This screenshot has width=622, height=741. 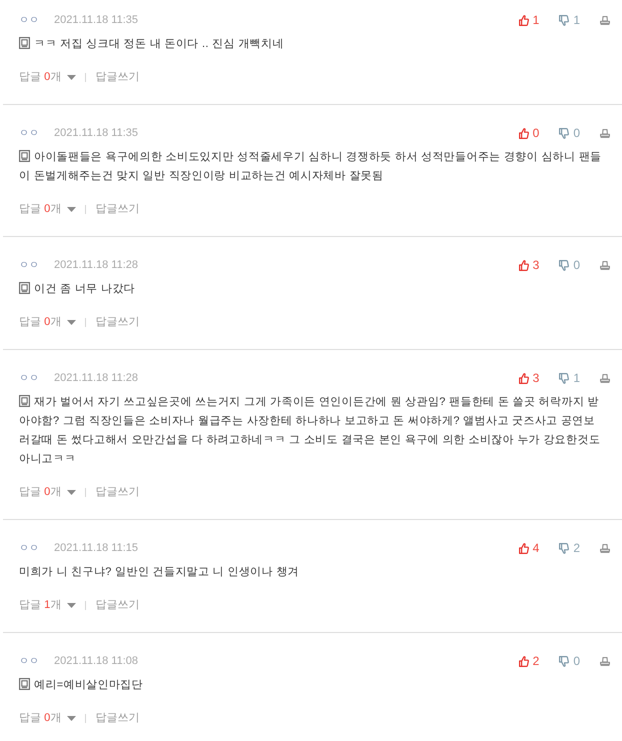 I want to click on dislike-button: 2, so click(x=569, y=548).